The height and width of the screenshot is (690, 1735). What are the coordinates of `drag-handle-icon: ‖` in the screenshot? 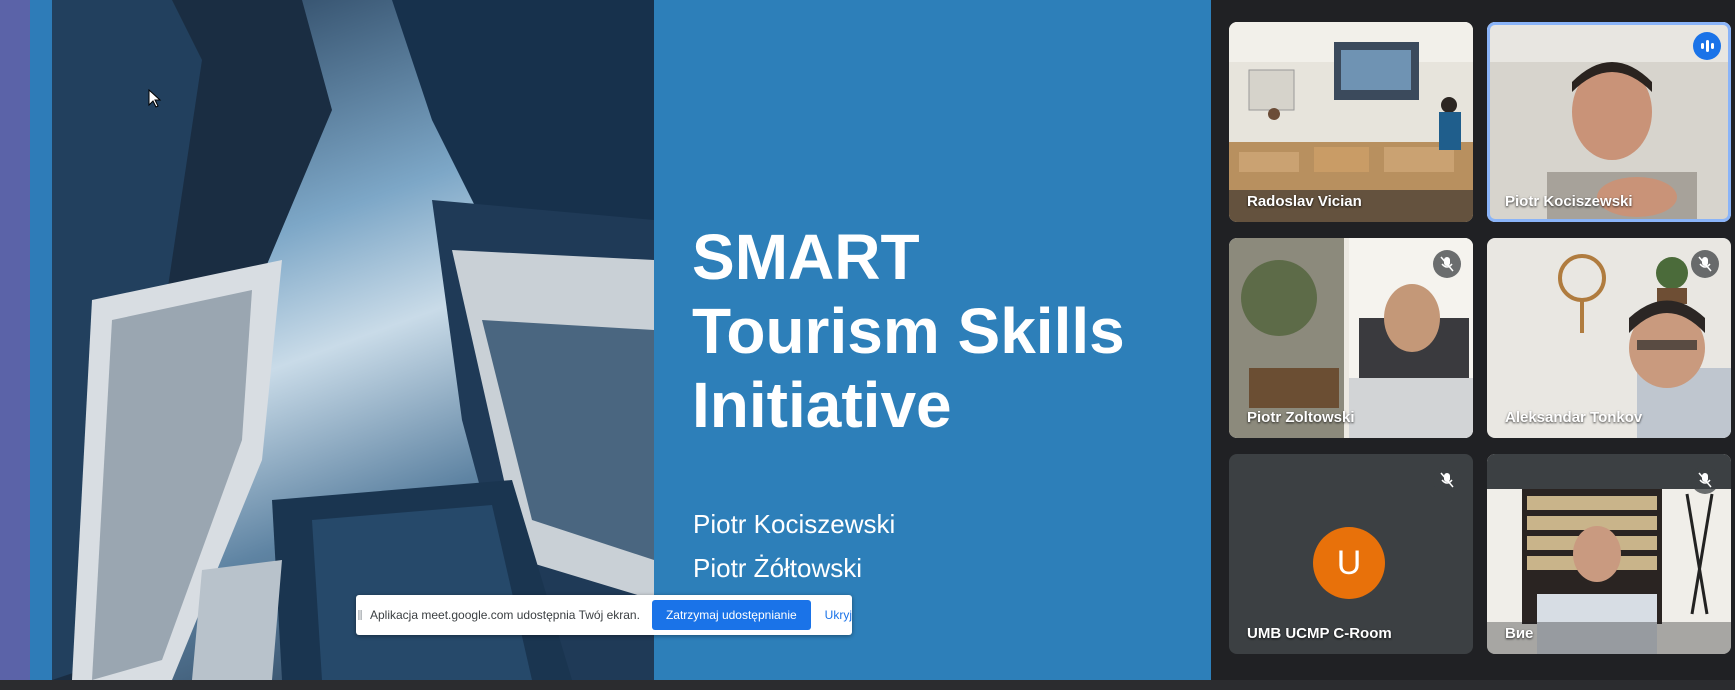 It's located at (360, 615).